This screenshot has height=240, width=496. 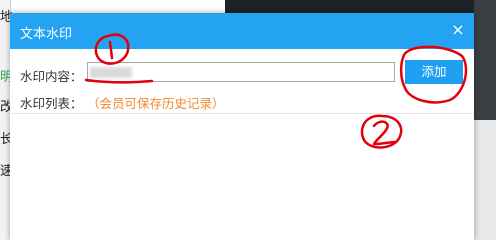 What do you see at coordinates (51, 76) in the screenshot?
I see `watermark-content-label: 水印内容：` at bounding box center [51, 76].